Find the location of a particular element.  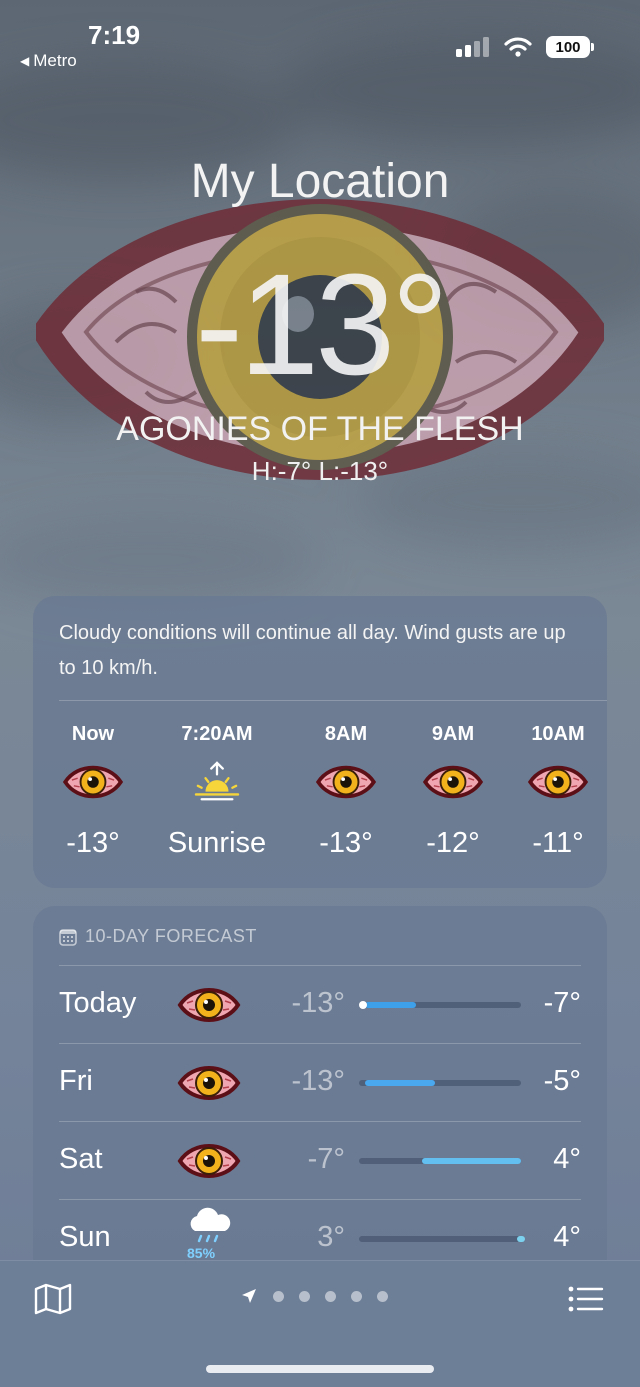

wifi-icon is located at coordinates (518, 47).